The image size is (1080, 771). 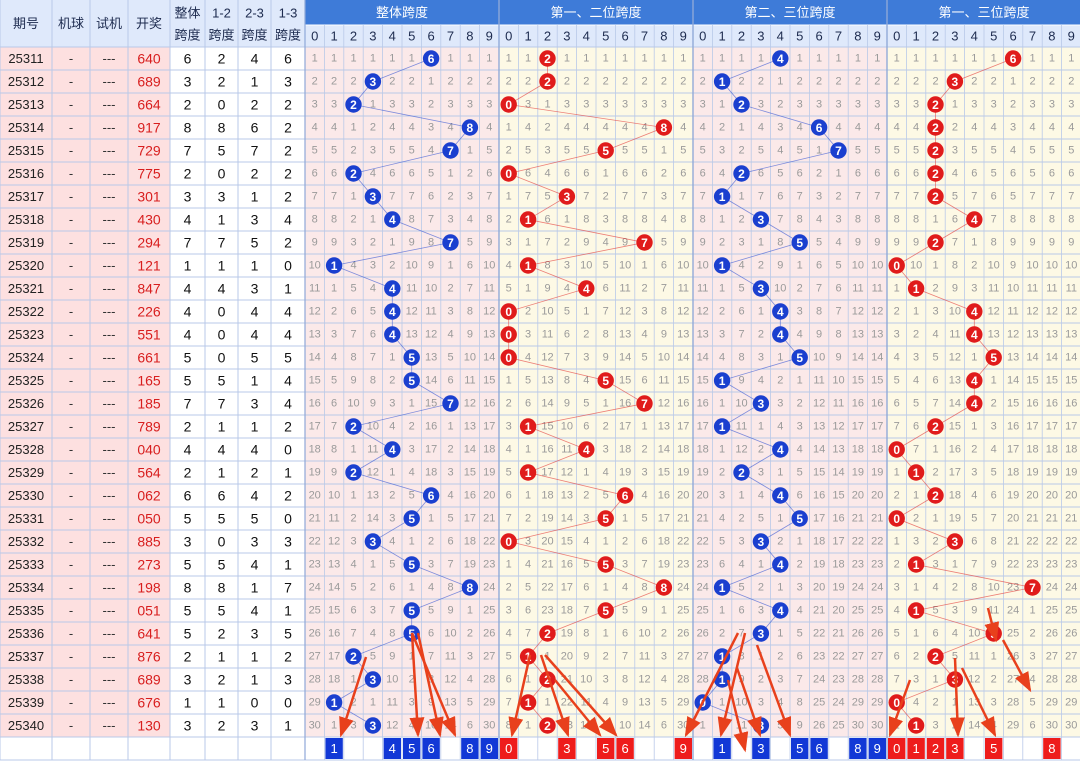 I want to click on digit-header: 7, so click(x=838, y=36).